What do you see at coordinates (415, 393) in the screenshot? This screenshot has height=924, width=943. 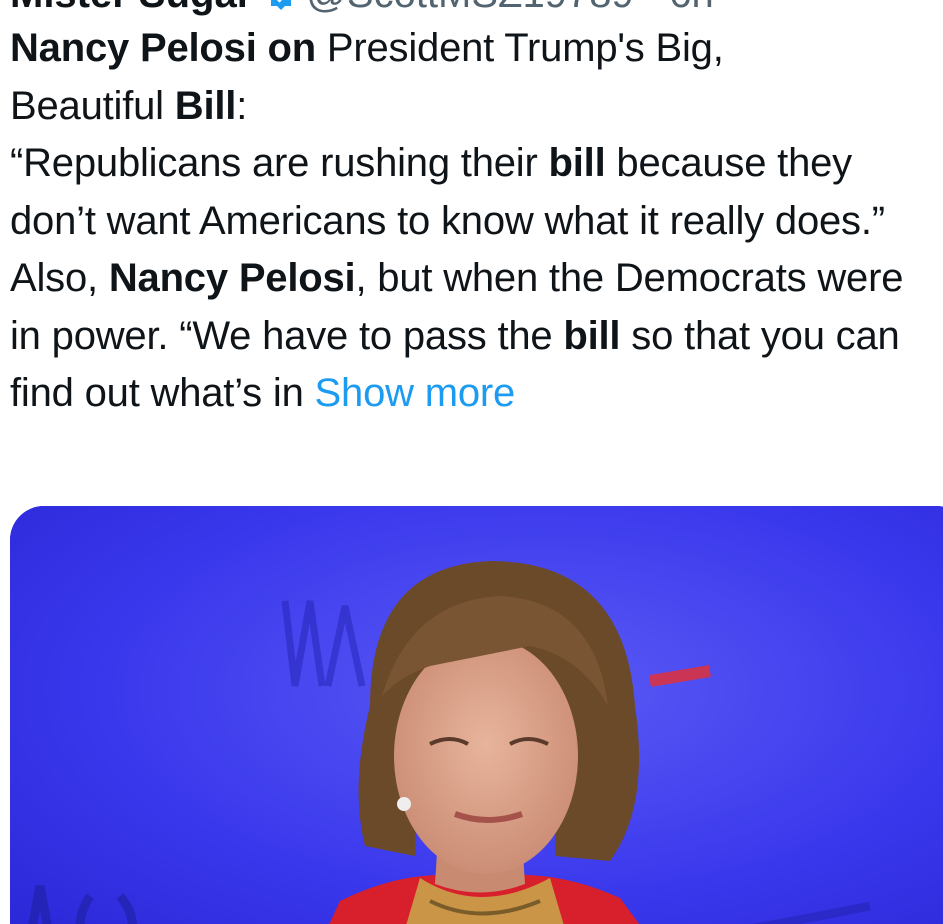 I see `show-more-link: Show more` at bounding box center [415, 393].